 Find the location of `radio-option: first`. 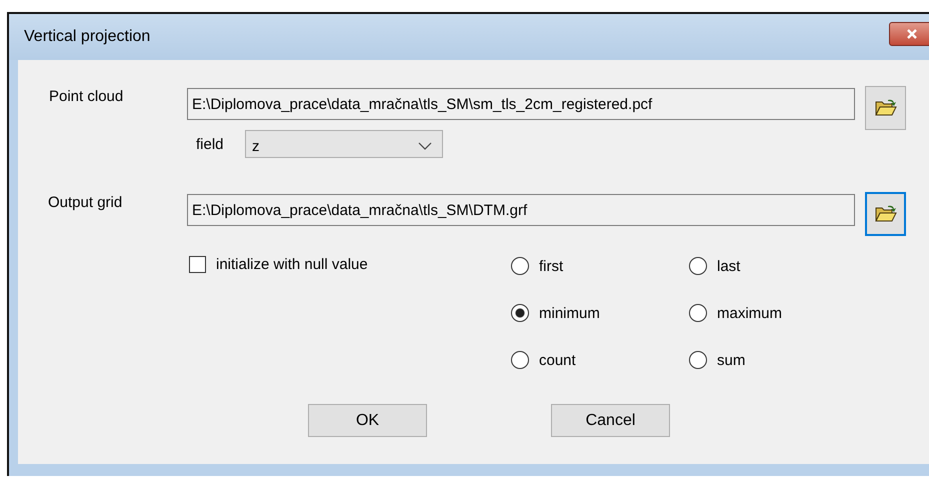

radio-option: first is located at coordinates (600, 266).